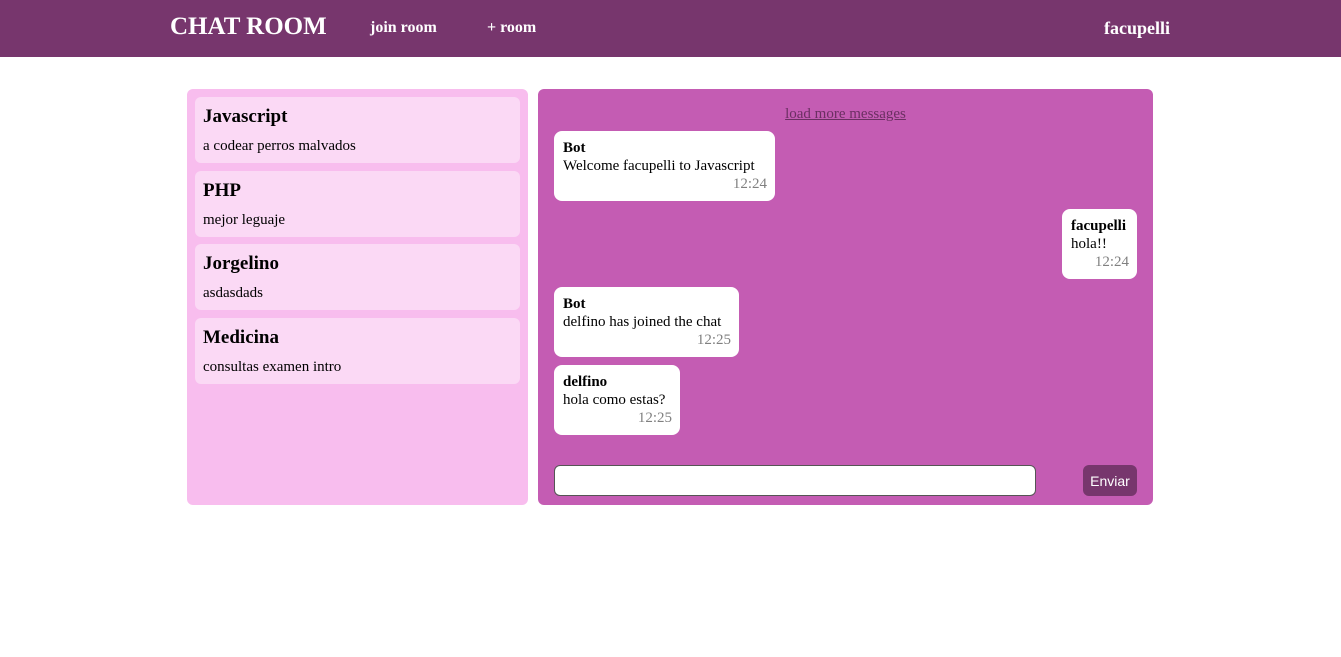 This screenshot has width=1341, height=657. Describe the element at coordinates (357, 130) in the screenshot. I see `room-item-javascript: Javascript a codear perros malvados` at that location.